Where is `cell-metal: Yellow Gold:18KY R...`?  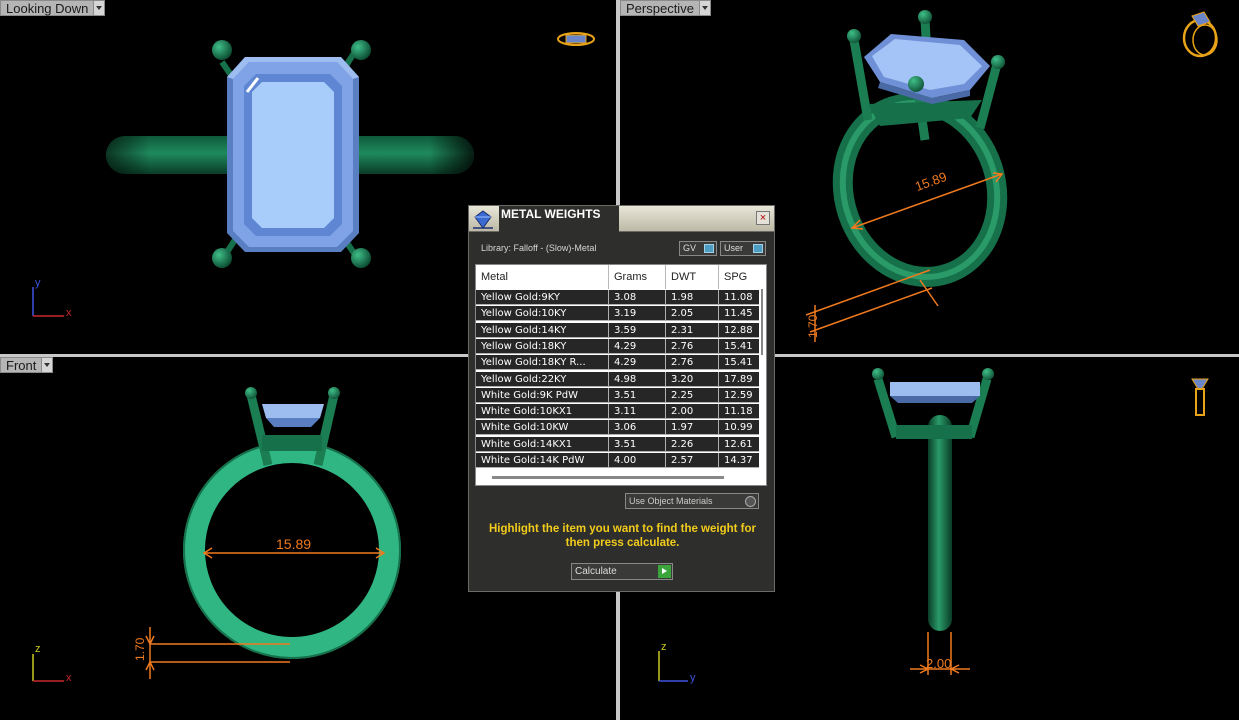 cell-metal: Yellow Gold:18KY R... is located at coordinates (542, 363).